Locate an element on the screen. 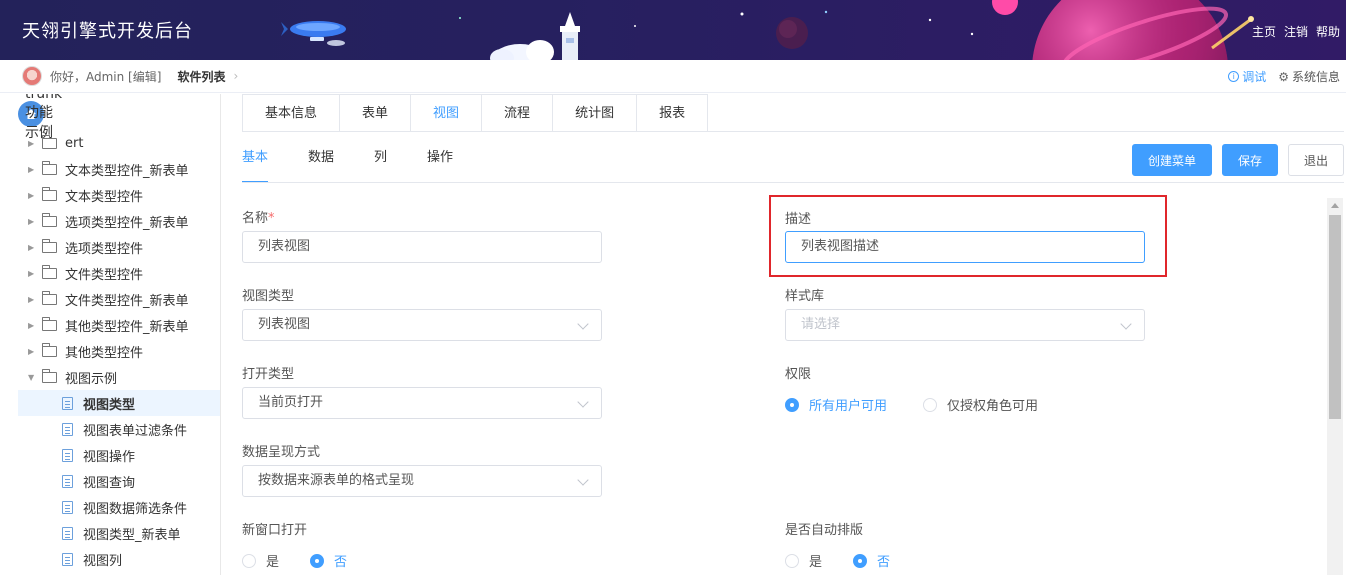 The width and height of the screenshot is (1346, 575). name-input: 列表视图 is located at coordinates (422, 247).